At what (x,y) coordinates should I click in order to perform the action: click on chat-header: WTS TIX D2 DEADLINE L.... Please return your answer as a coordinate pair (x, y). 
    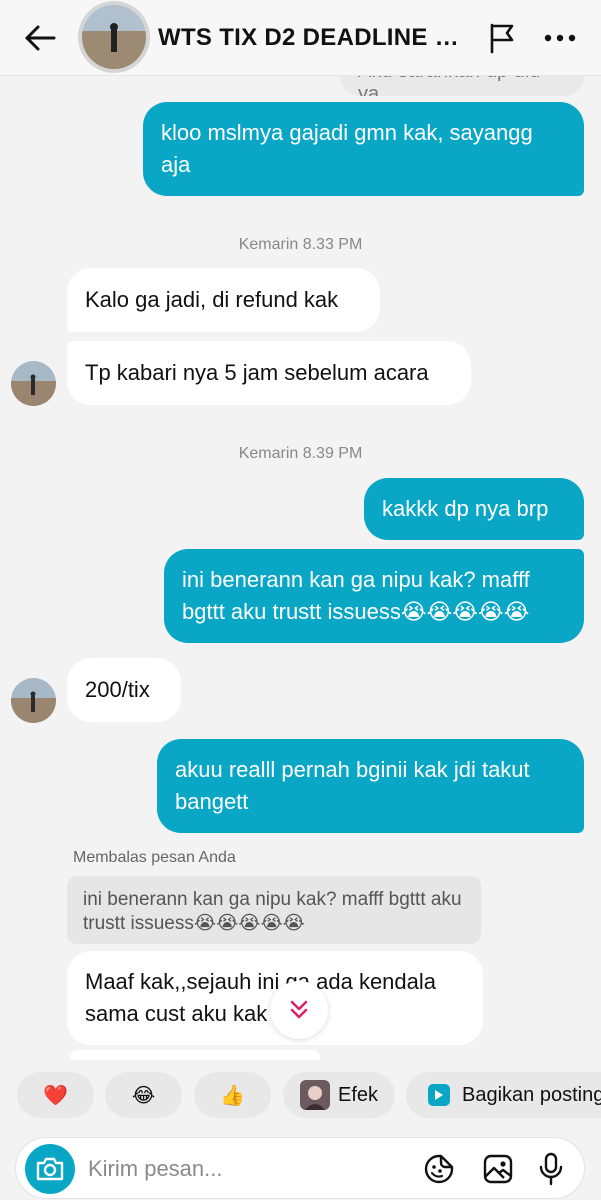
    Looking at the image, I should click on (300, 38).